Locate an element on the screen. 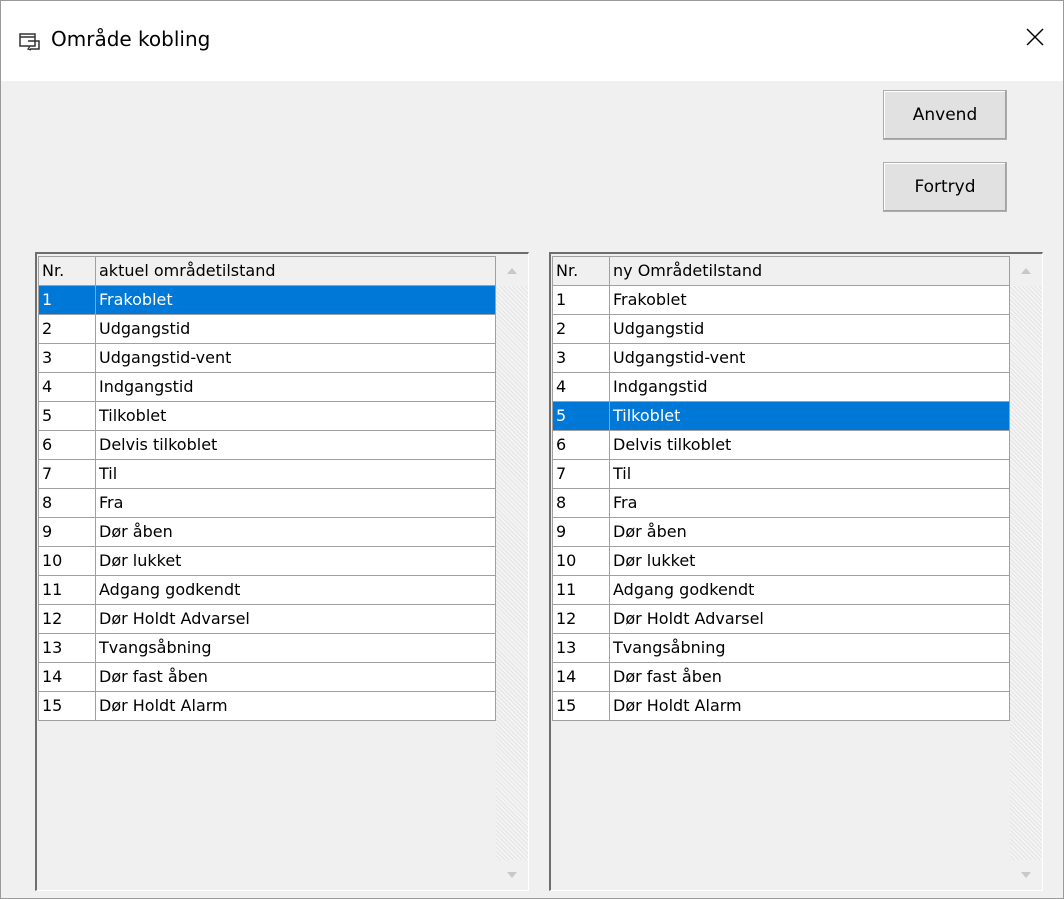 The height and width of the screenshot is (899, 1064). cell-nr: 14 is located at coordinates (581, 677).